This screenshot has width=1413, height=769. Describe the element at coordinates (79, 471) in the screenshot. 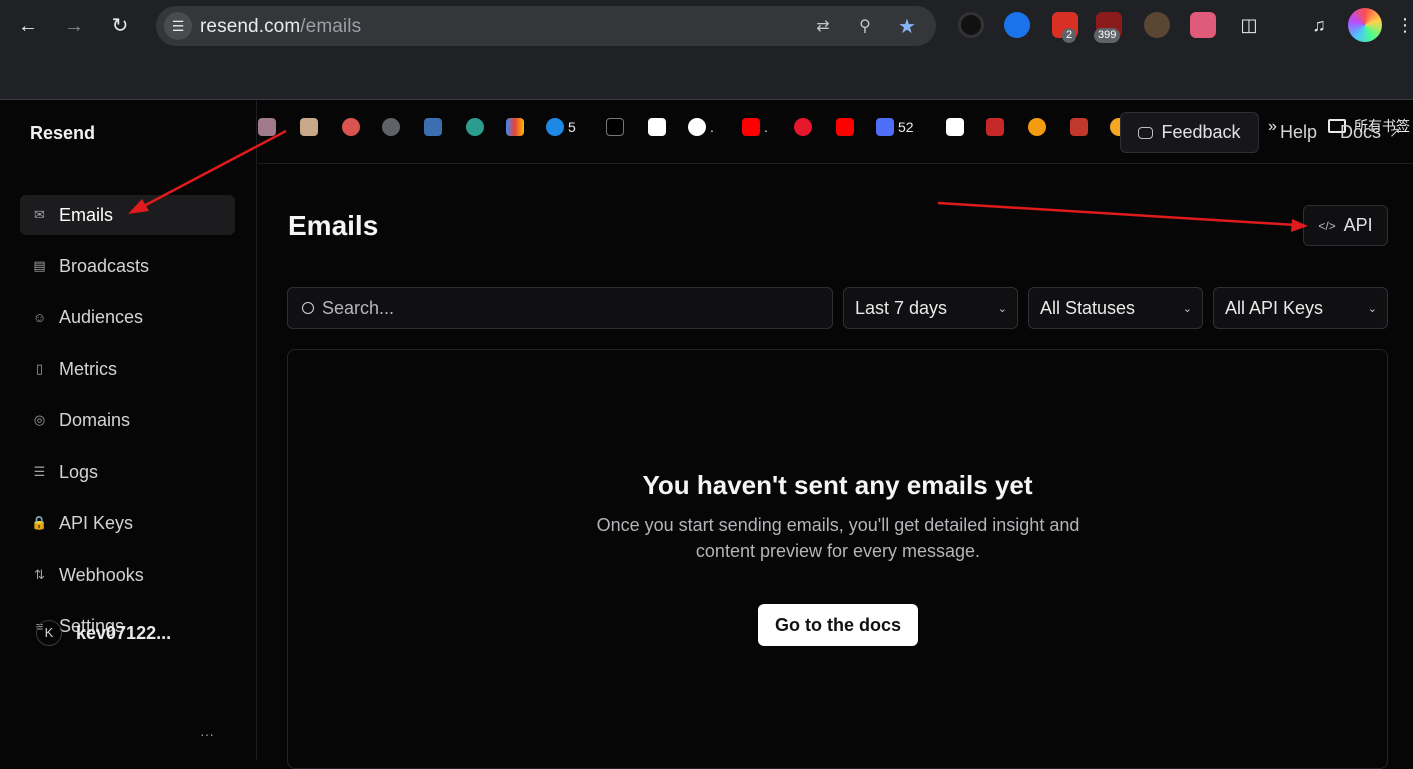

I see `sidebar-item-label: Logs` at that location.